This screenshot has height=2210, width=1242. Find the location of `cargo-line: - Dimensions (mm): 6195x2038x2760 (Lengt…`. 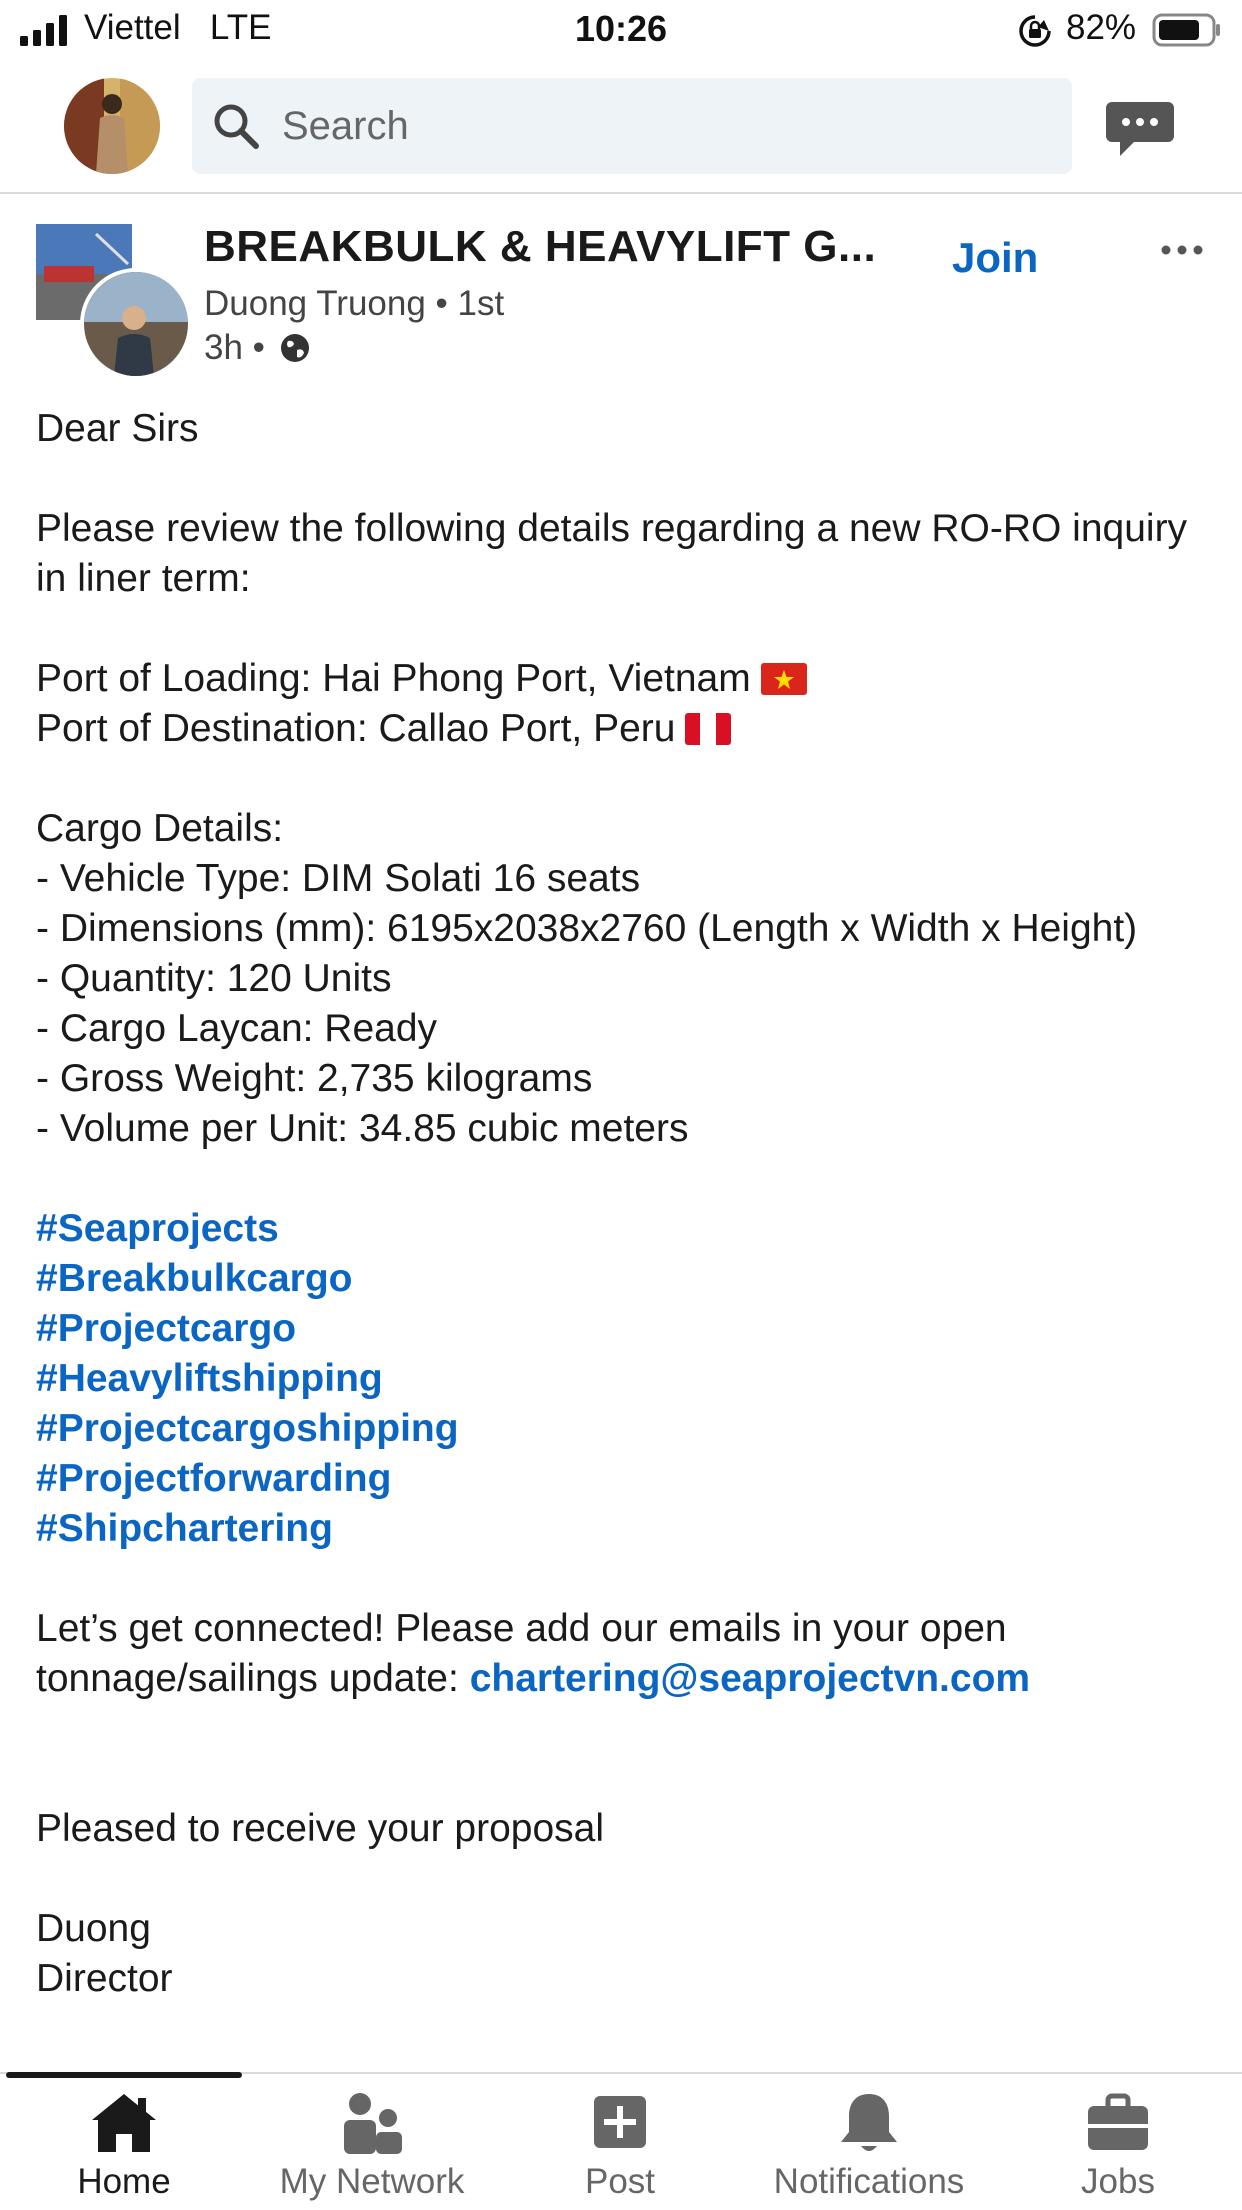

cargo-line: - Dimensions (mm): 6195x2038x2760 (Lengt… is located at coordinates (587, 928).